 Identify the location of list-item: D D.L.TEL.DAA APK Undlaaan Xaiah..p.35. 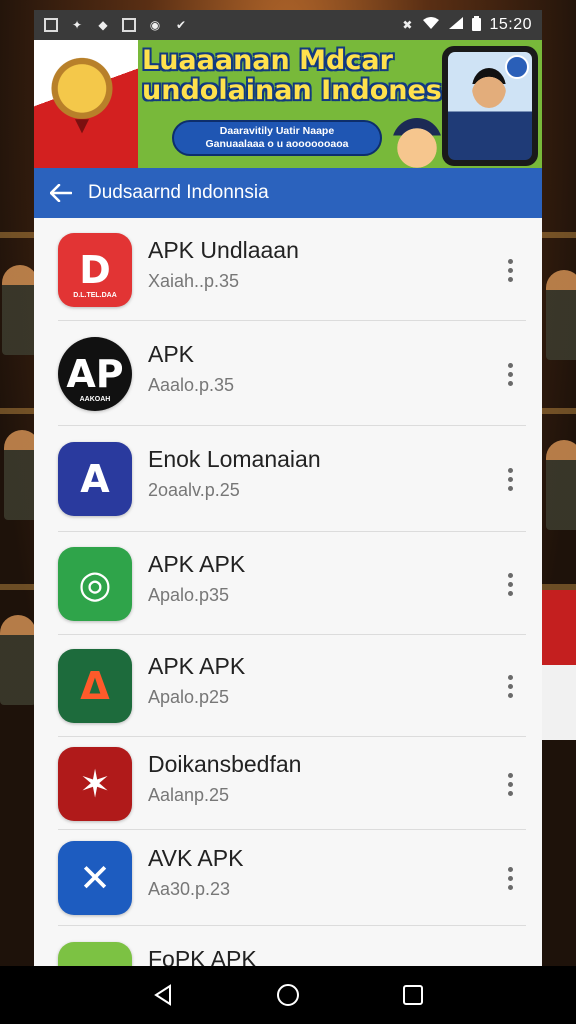
(288, 269).